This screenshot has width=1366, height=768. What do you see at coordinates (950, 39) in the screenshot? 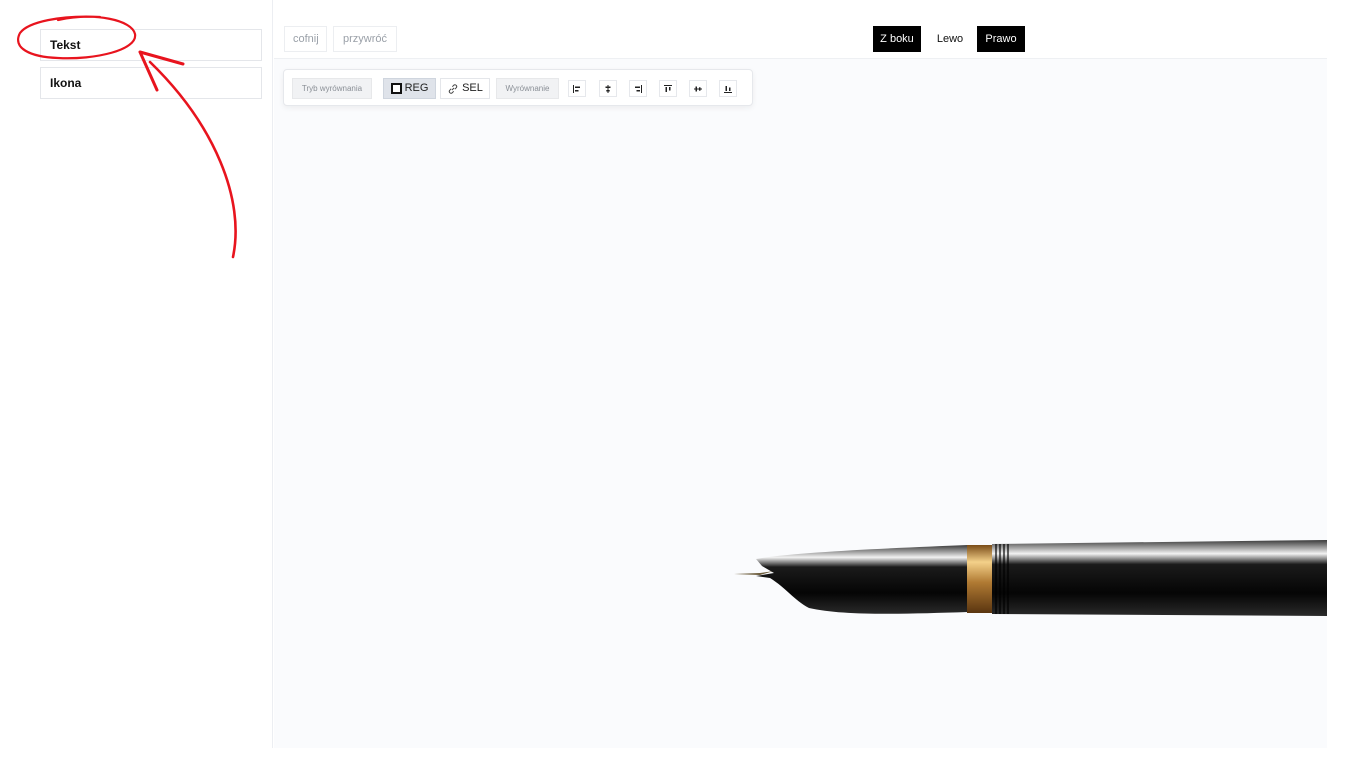
I see `view-left-button: Lewo` at bounding box center [950, 39].